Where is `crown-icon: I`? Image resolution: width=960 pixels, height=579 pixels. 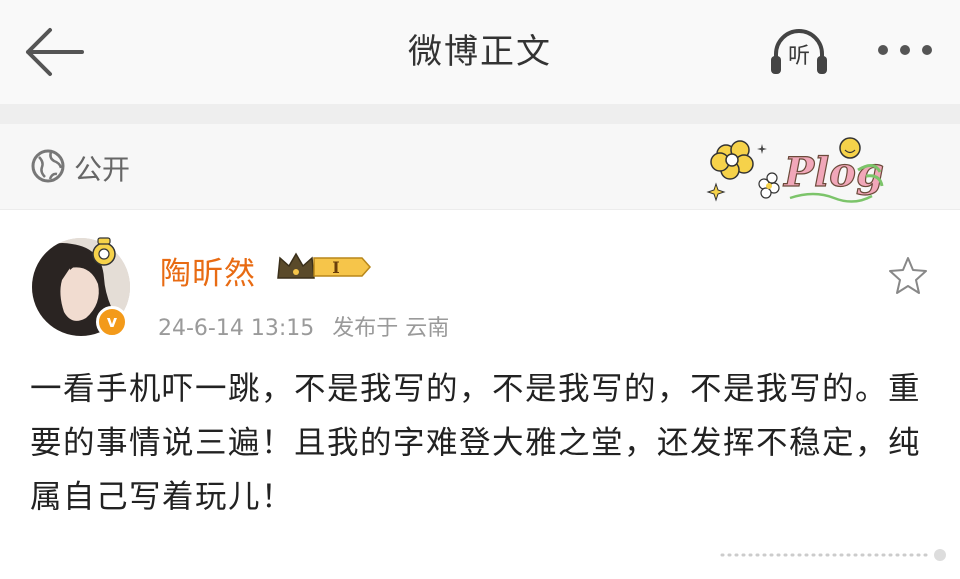 crown-icon: I is located at coordinates (324, 267).